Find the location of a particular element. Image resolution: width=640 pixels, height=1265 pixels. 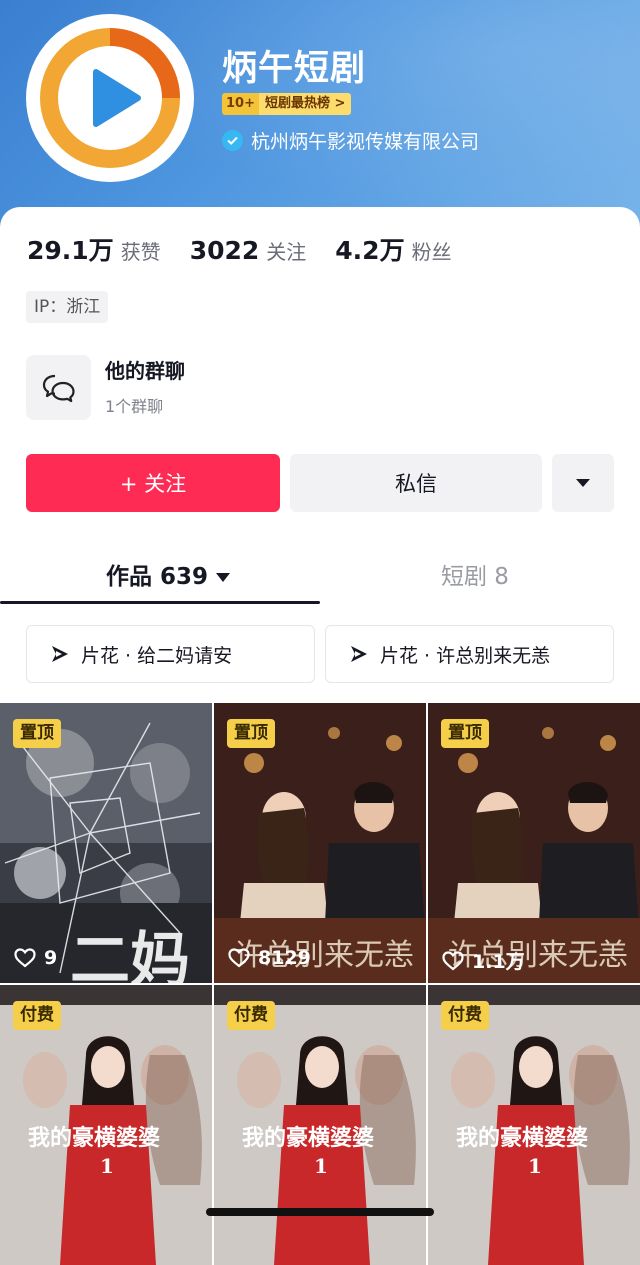

tab-short-dramas: 短剧 8 is located at coordinates (475, 574).